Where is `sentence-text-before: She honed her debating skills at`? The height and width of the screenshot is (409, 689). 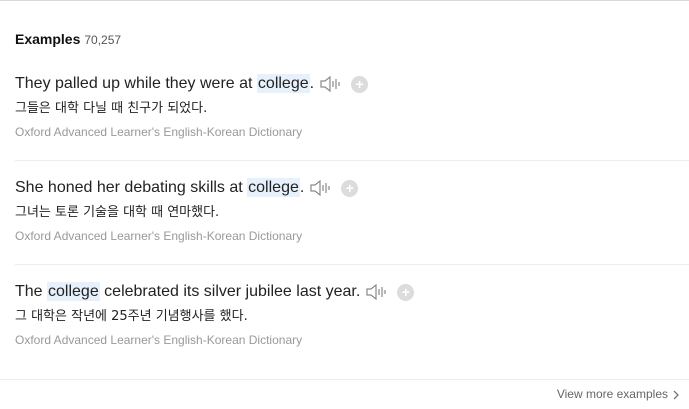
sentence-text-before: She honed her debating skills at is located at coordinates (131, 187).